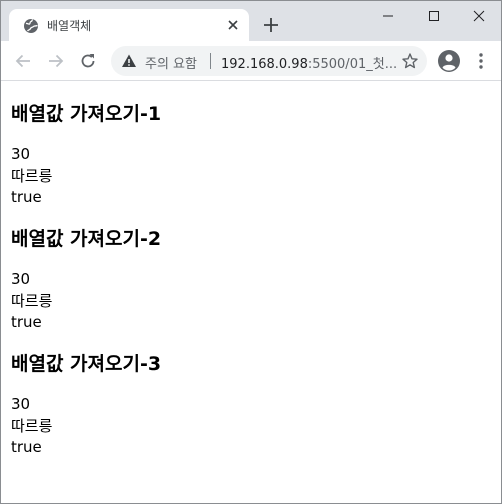  What do you see at coordinates (86, 114) in the screenshot?
I see `section-heading: 배열값 가져오기-1` at bounding box center [86, 114].